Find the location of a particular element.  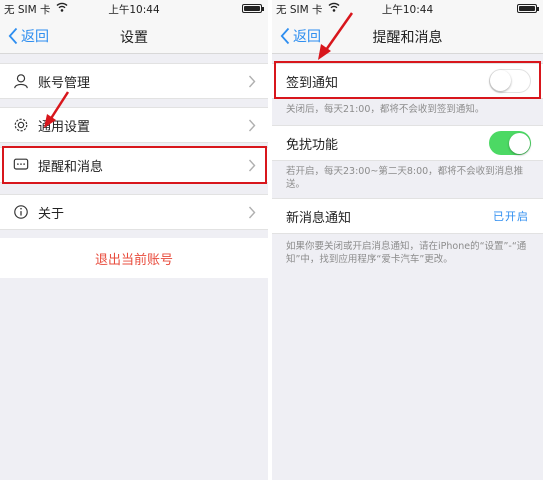

logout-label: 退出当前账号 is located at coordinates (133, 260).